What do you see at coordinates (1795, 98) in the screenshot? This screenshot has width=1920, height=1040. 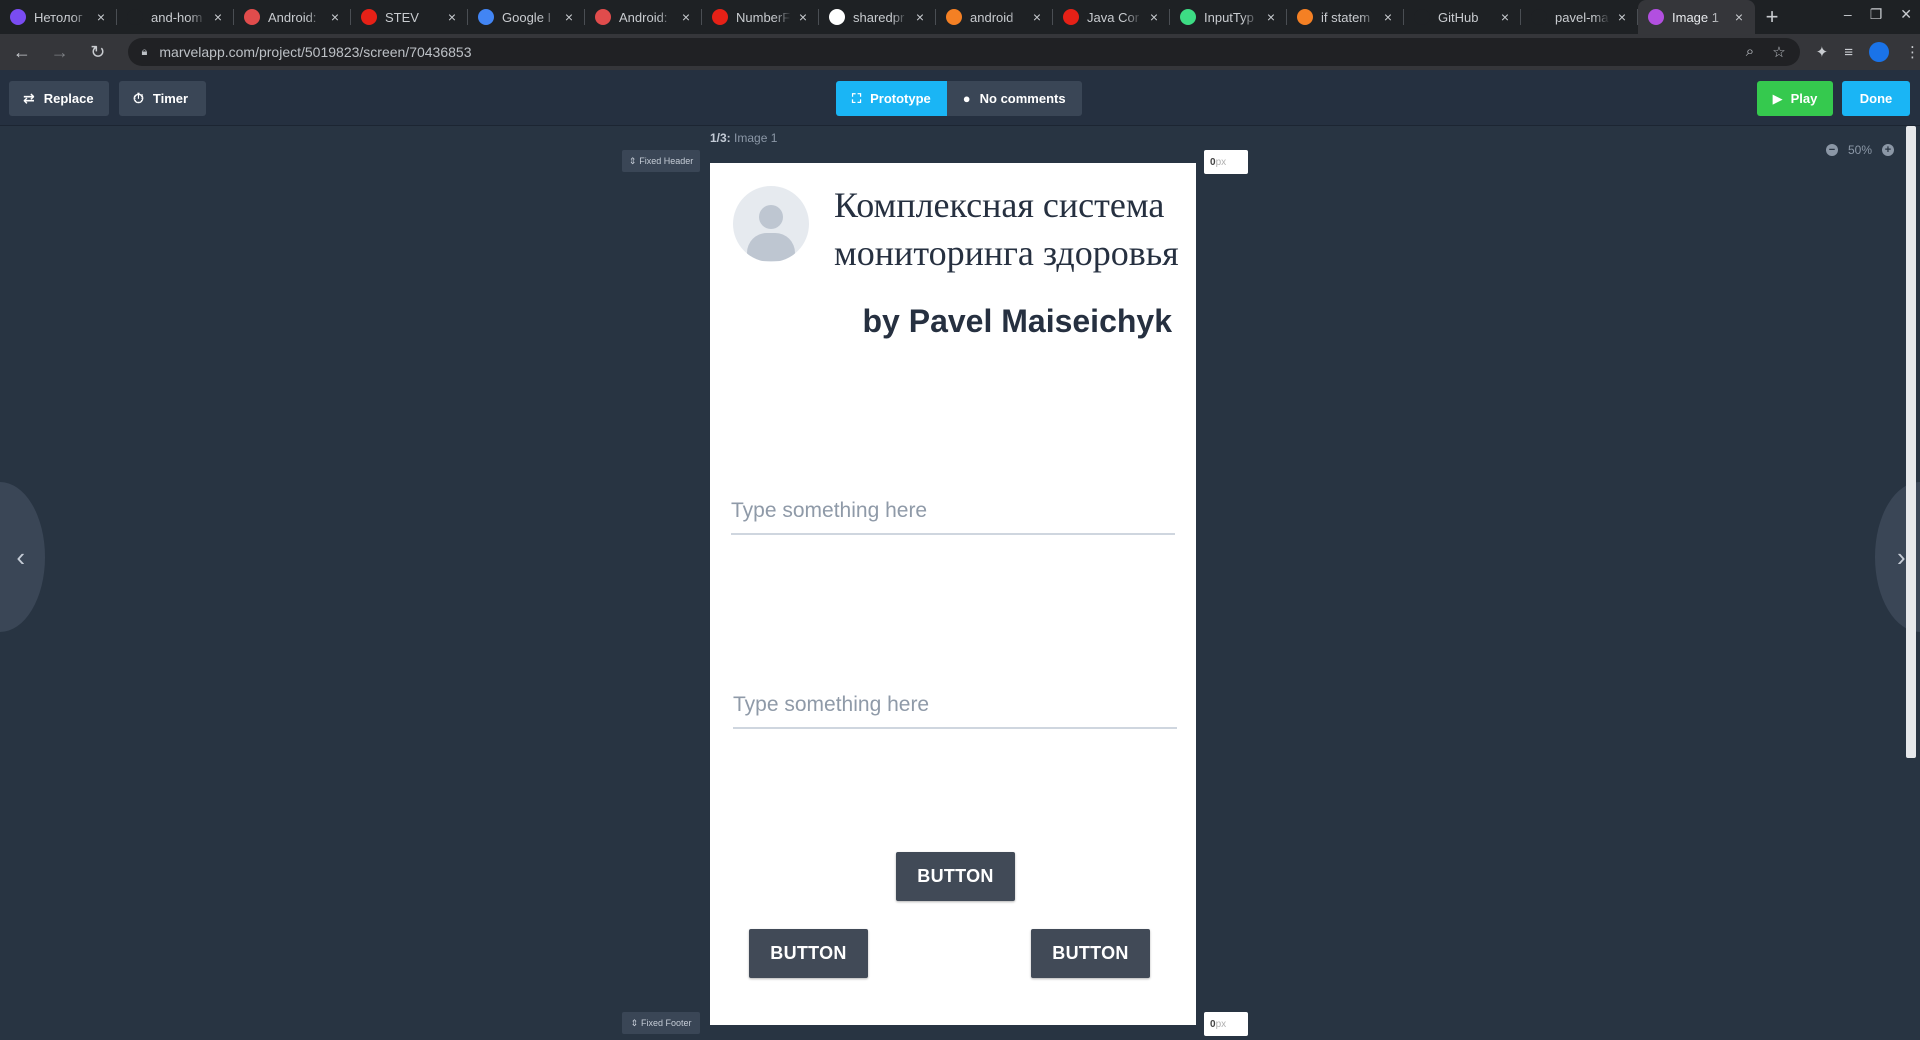 I see `play-button: ▶ Play` at bounding box center [1795, 98].